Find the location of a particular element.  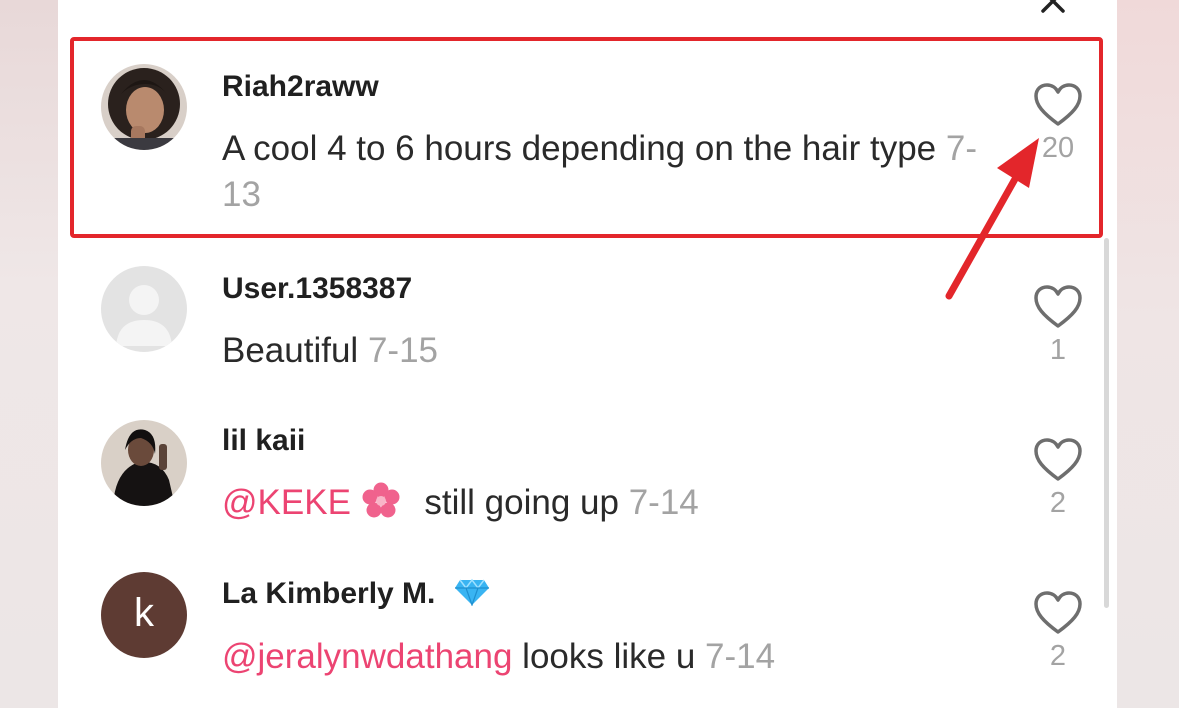

like-button: 1 is located at coordinates (1058, 325).